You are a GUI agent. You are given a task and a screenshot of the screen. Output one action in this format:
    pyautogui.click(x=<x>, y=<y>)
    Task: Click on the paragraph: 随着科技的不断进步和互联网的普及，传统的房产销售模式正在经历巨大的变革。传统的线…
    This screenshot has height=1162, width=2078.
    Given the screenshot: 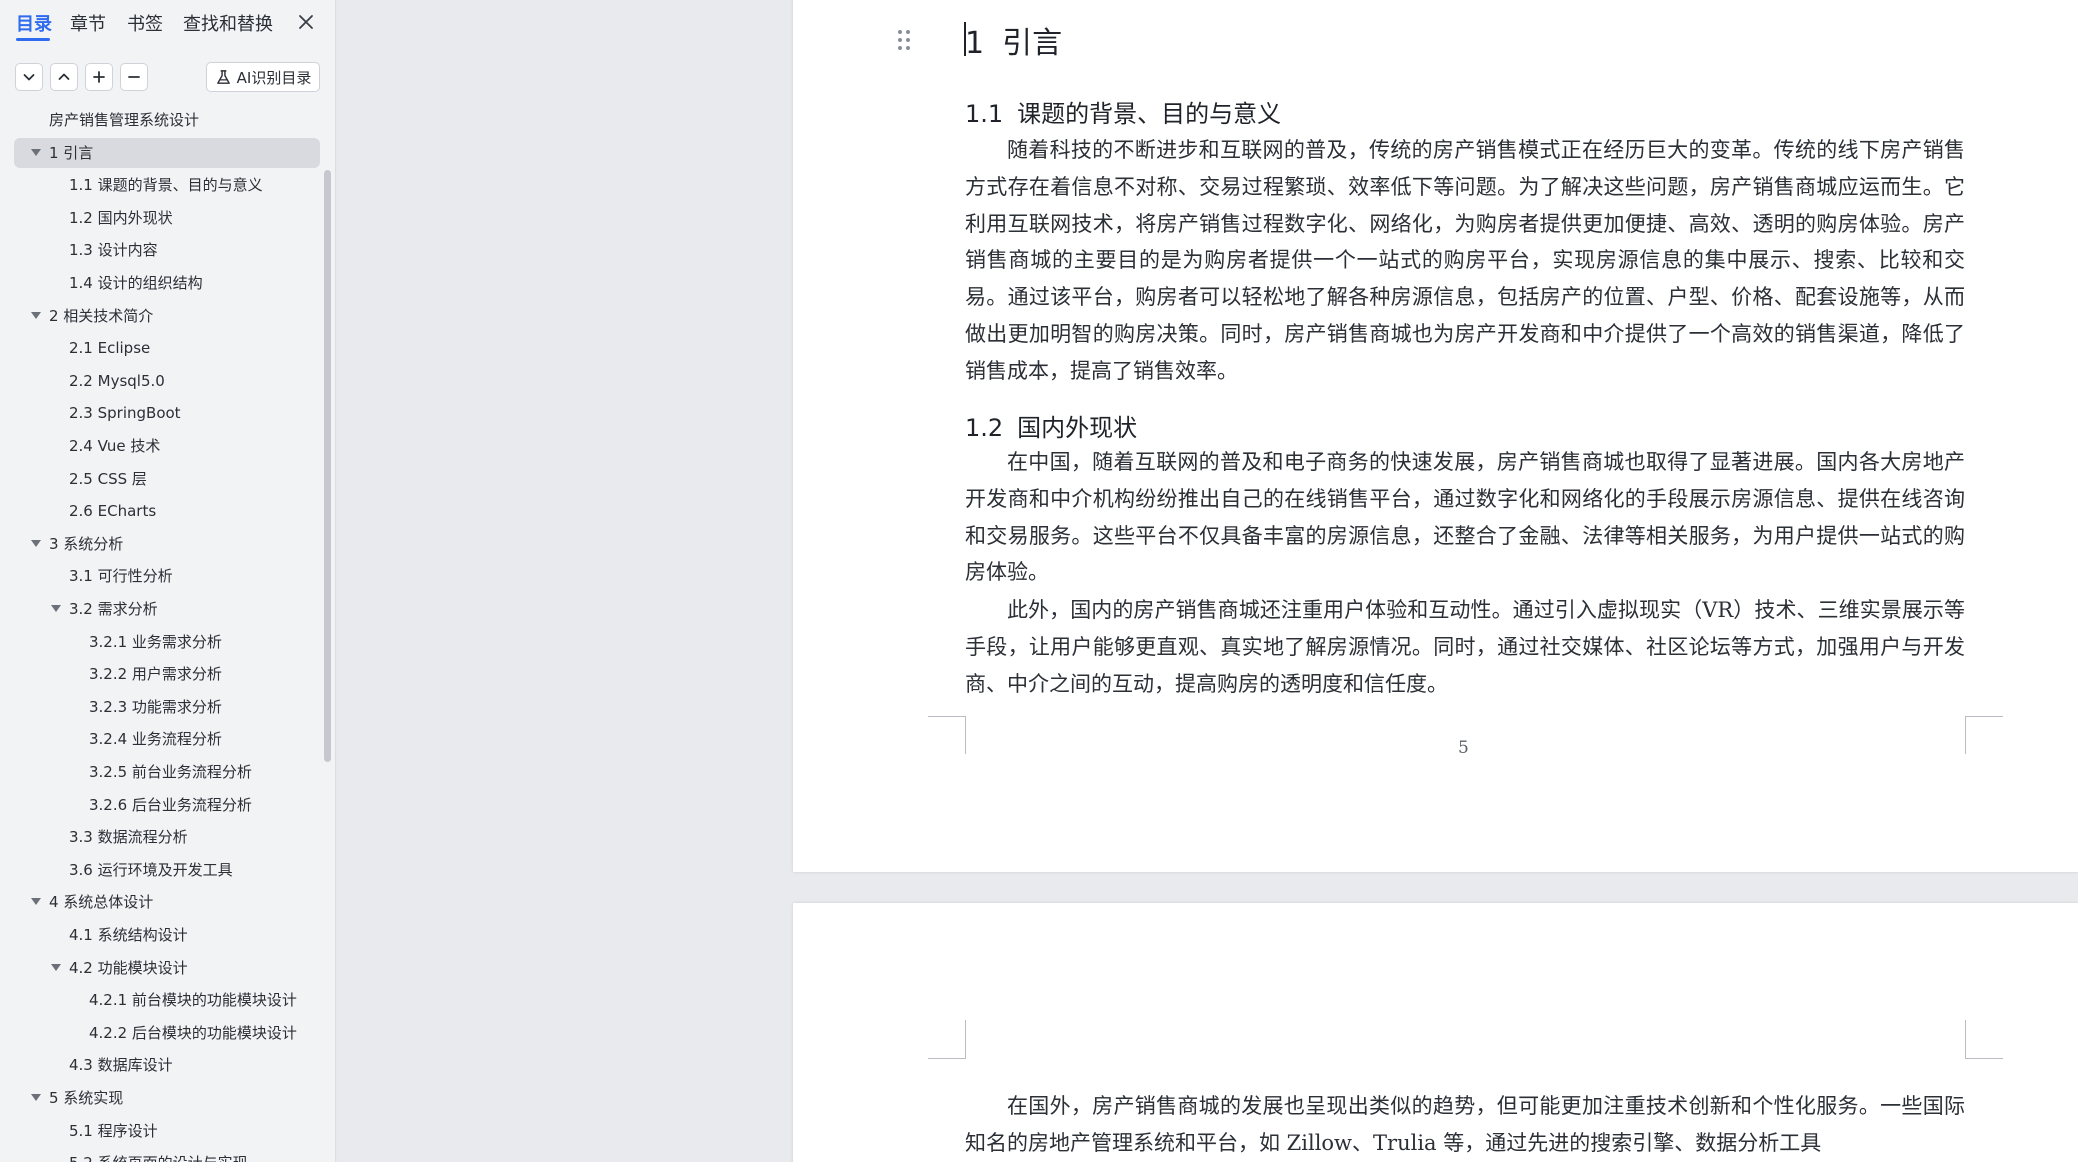 What is the action you would take?
    pyautogui.click(x=1465, y=261)
    